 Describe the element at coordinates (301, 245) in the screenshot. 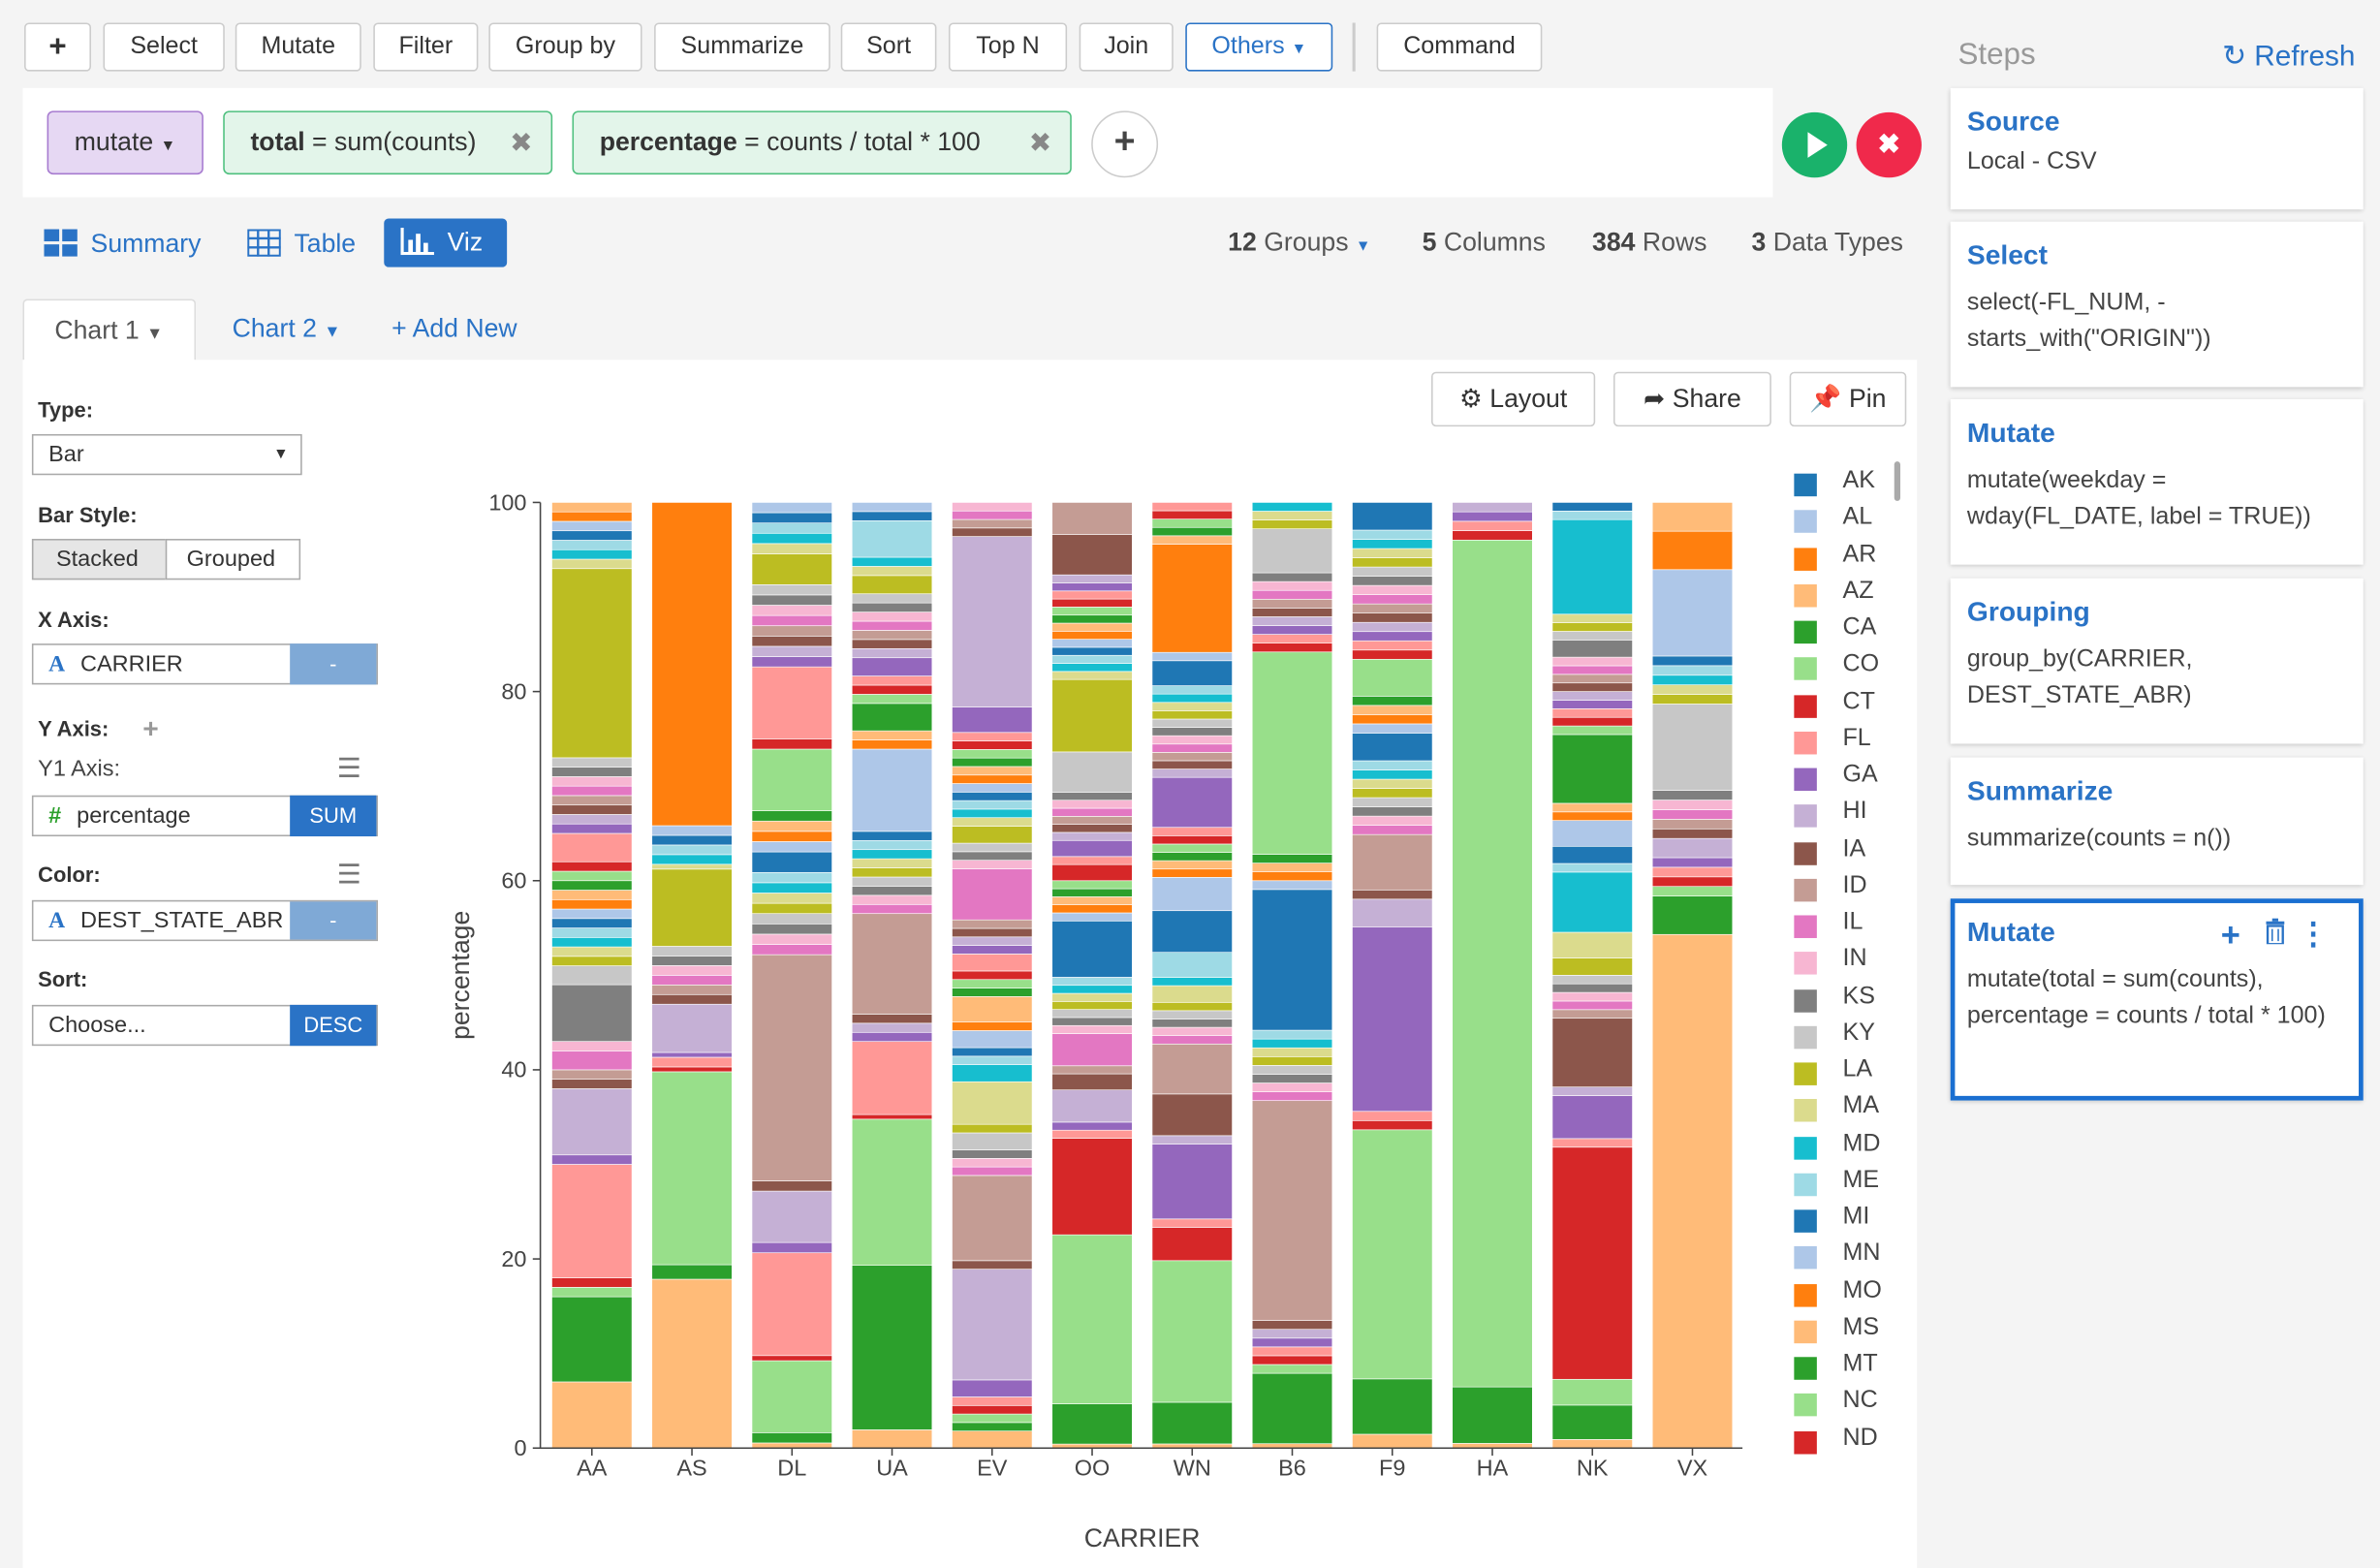

I see `tab-table: Table` at that location.